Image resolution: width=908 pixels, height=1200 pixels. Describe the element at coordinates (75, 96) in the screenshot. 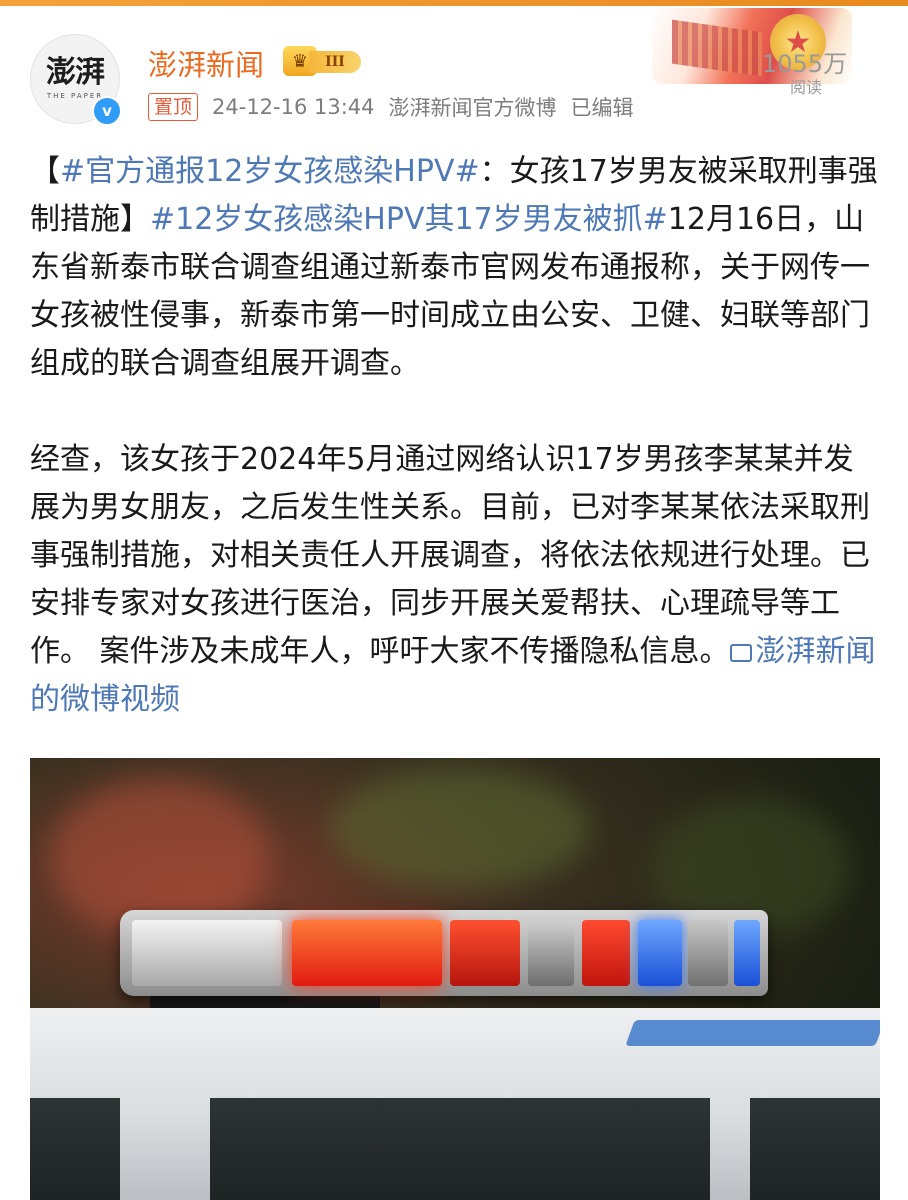

I see `avatar-logo-subtitle: THE PAPER` at that location.